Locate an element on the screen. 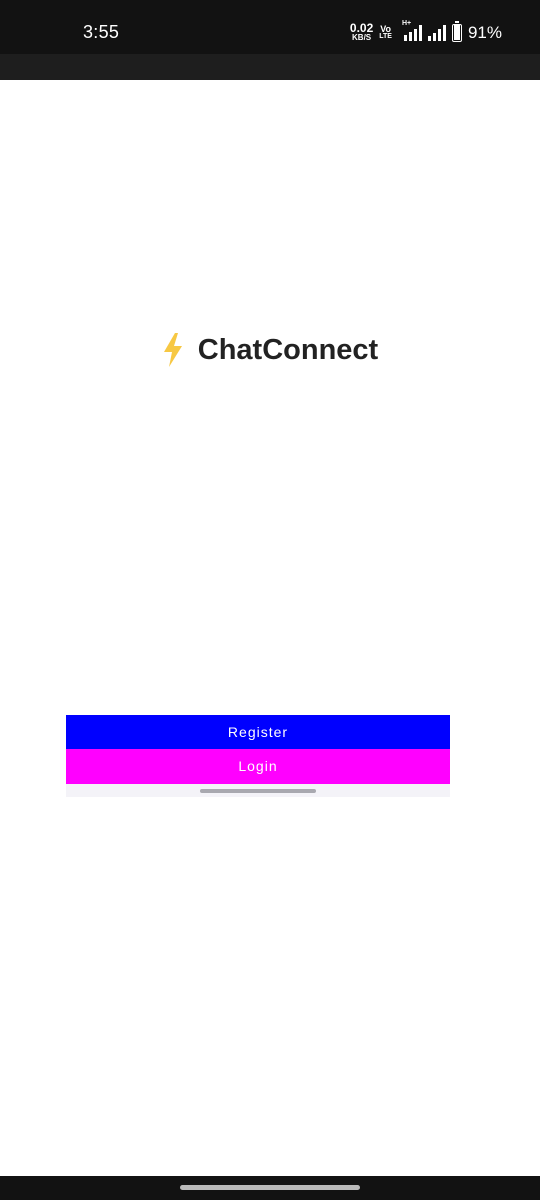 The image size is (540, 1200). bottom-sheet-strip is located at coordinates (258, 790).